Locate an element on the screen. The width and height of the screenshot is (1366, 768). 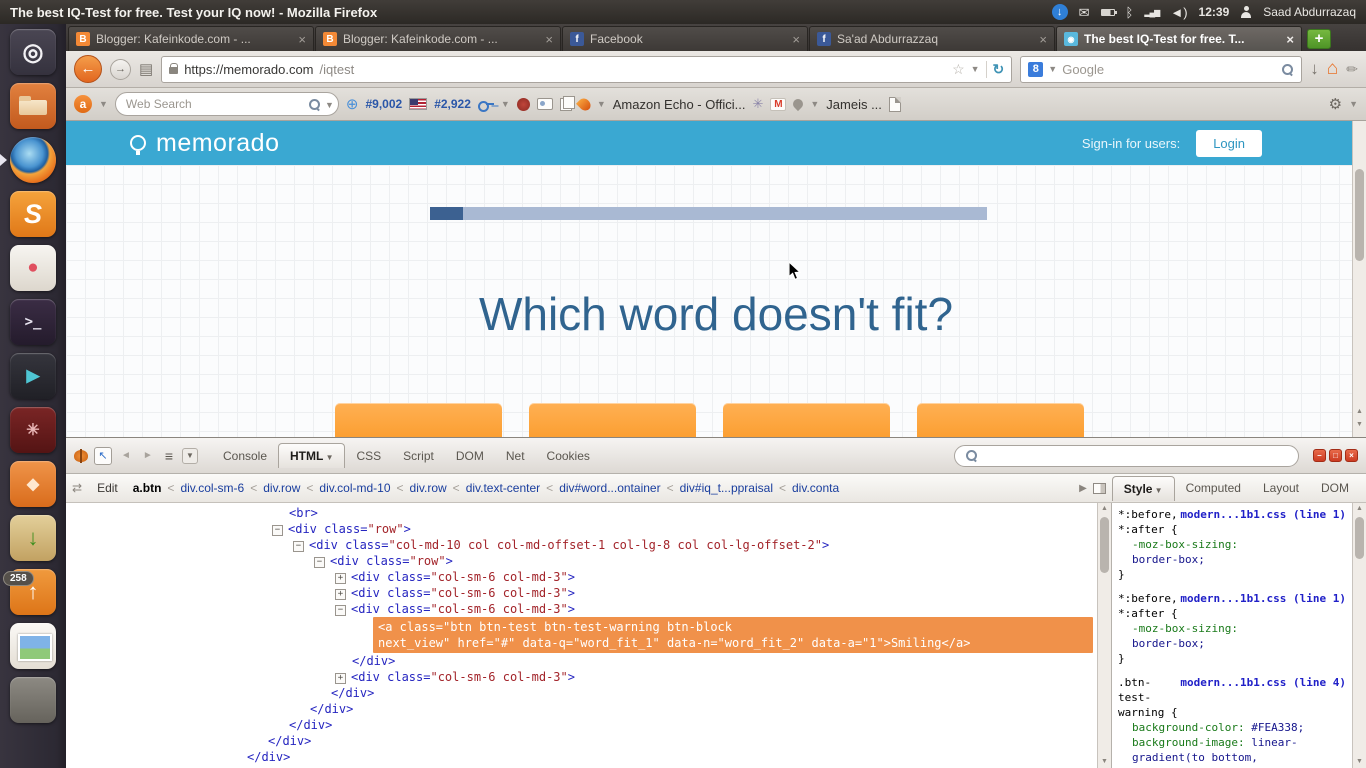
firebug-tab-script: Script is located at coordinates (418, 456).